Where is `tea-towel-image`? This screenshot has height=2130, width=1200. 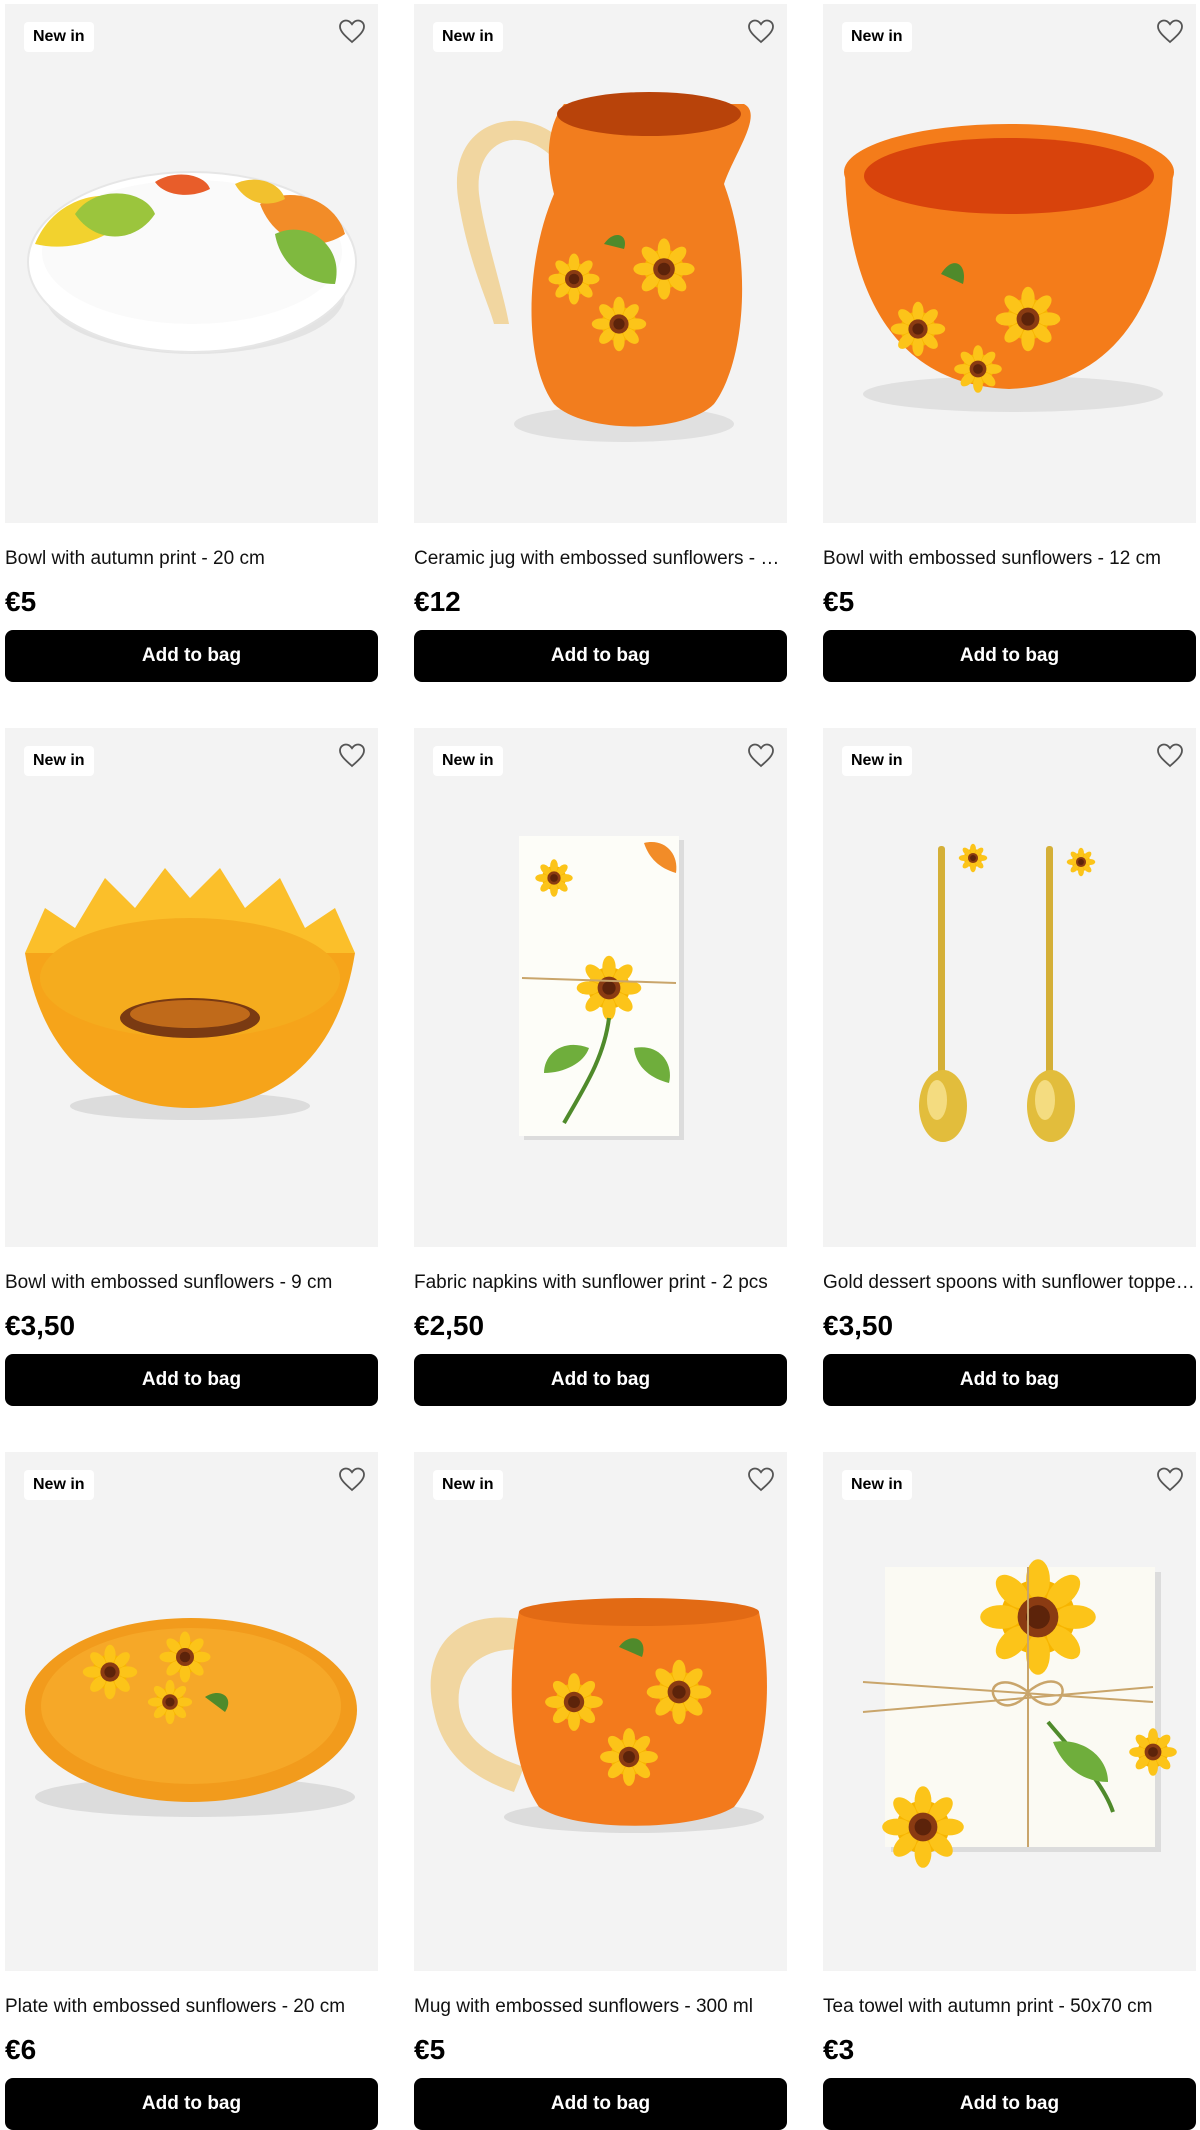
tea-towel-image is located at coordinates (1019, 1713).